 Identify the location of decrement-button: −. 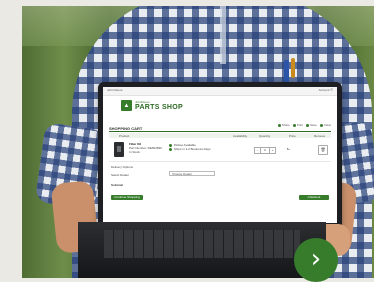
(257, 150).